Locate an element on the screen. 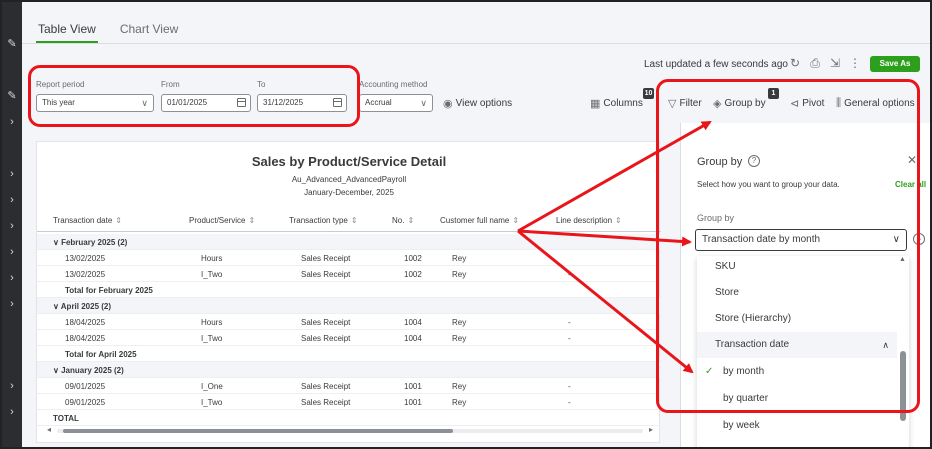 This screenshot has width=932, height=449. total-label: Total for April 2025 is located at coordinates (101, 354).